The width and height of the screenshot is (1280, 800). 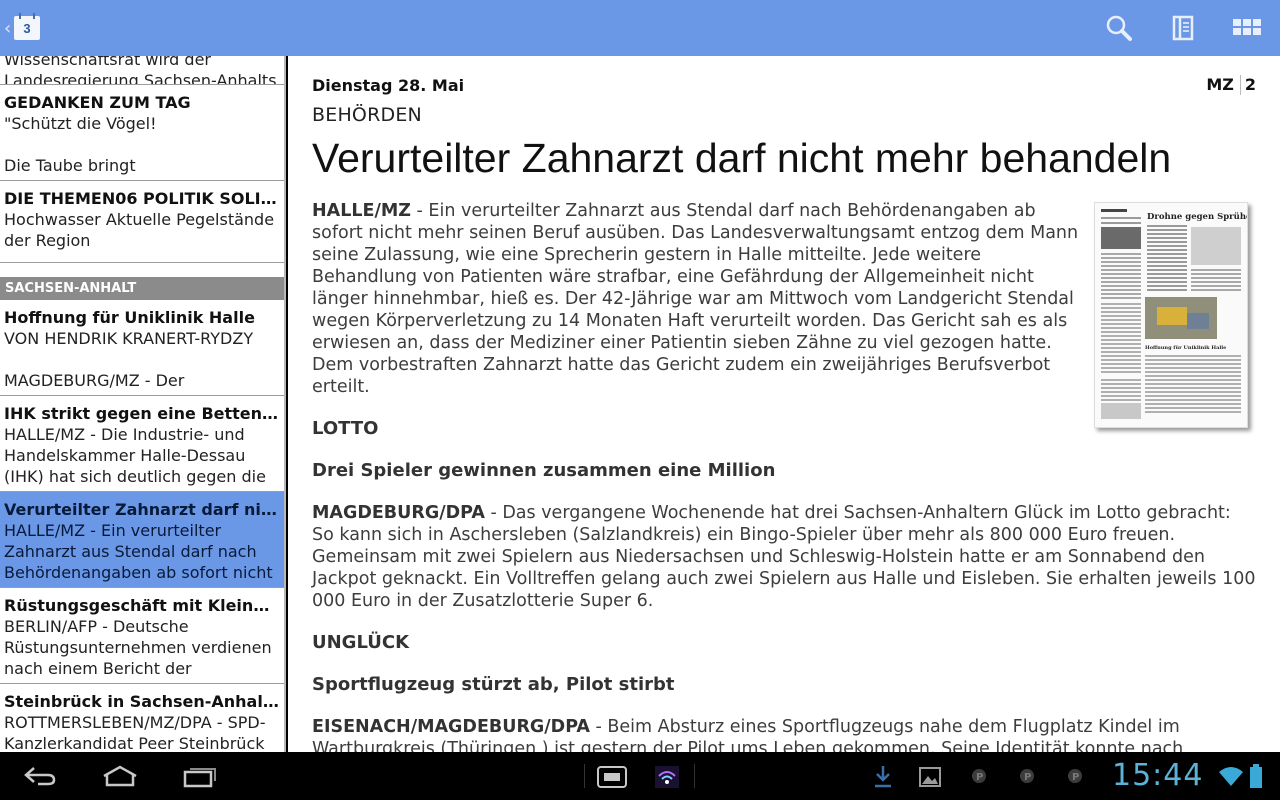 I want to click on calendar-day: 3, so click(x=27, y=28).